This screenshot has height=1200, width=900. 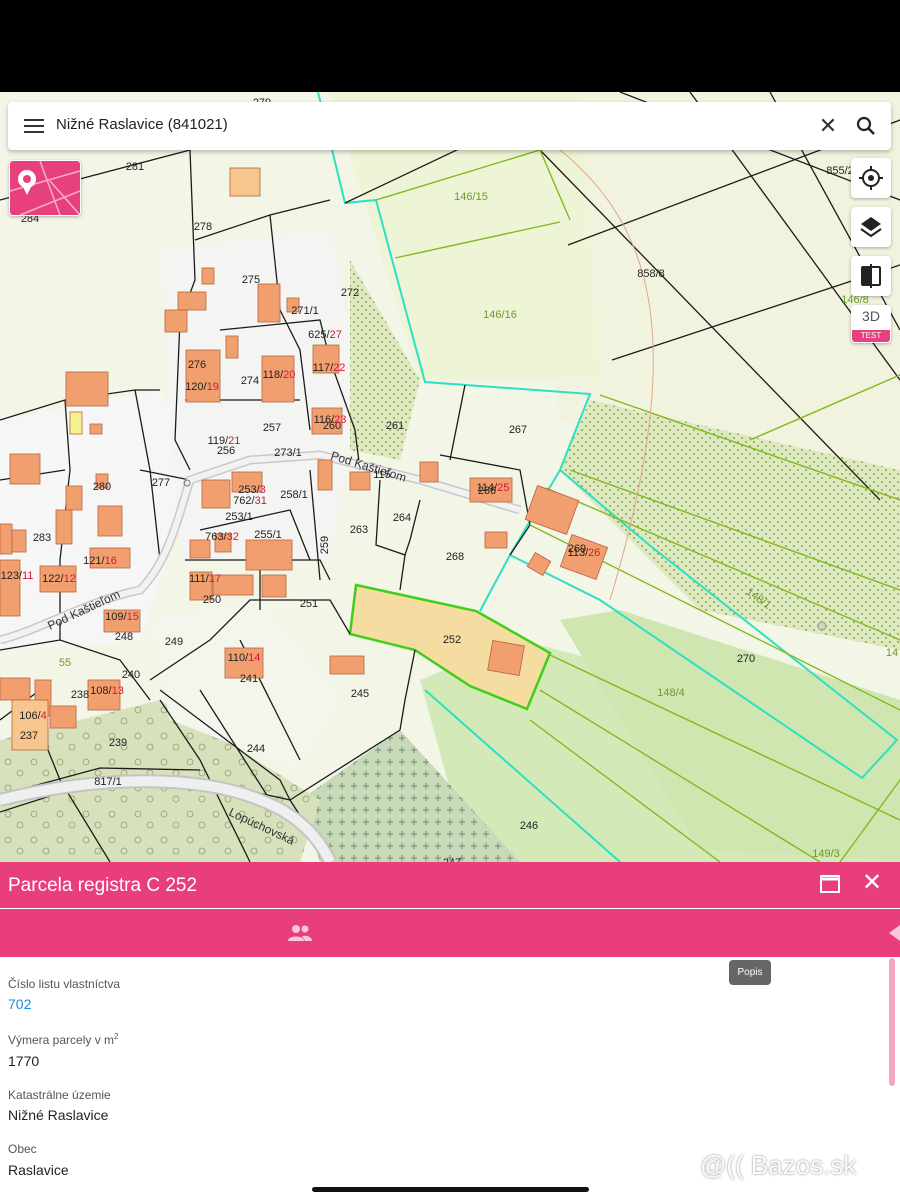 I want to click on parcel-label: 263, so click(x=359, y=530).